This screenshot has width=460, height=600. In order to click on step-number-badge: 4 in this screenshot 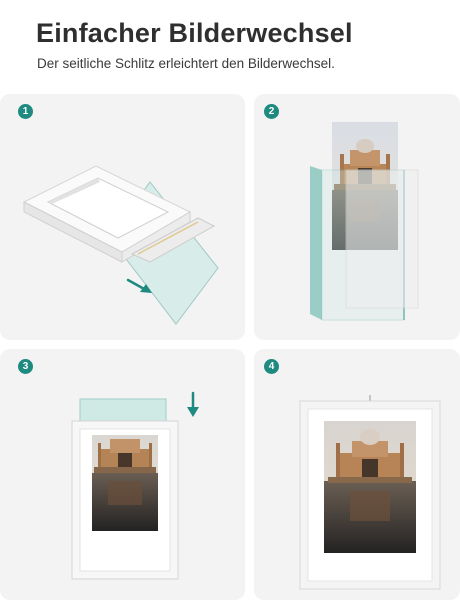, I will do `click(271, 366)`.